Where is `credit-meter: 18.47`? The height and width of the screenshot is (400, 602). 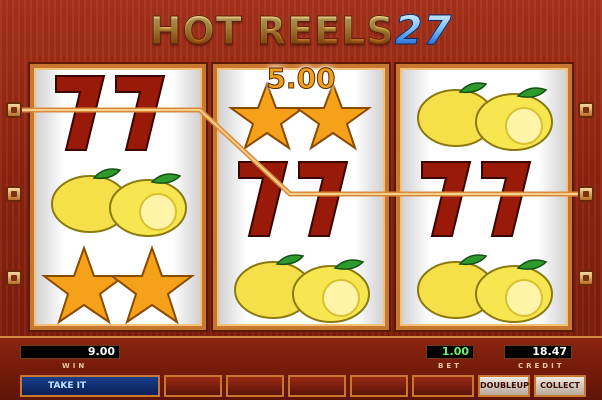
credit-meter: 18.47 is located at coordinates (538, 352).